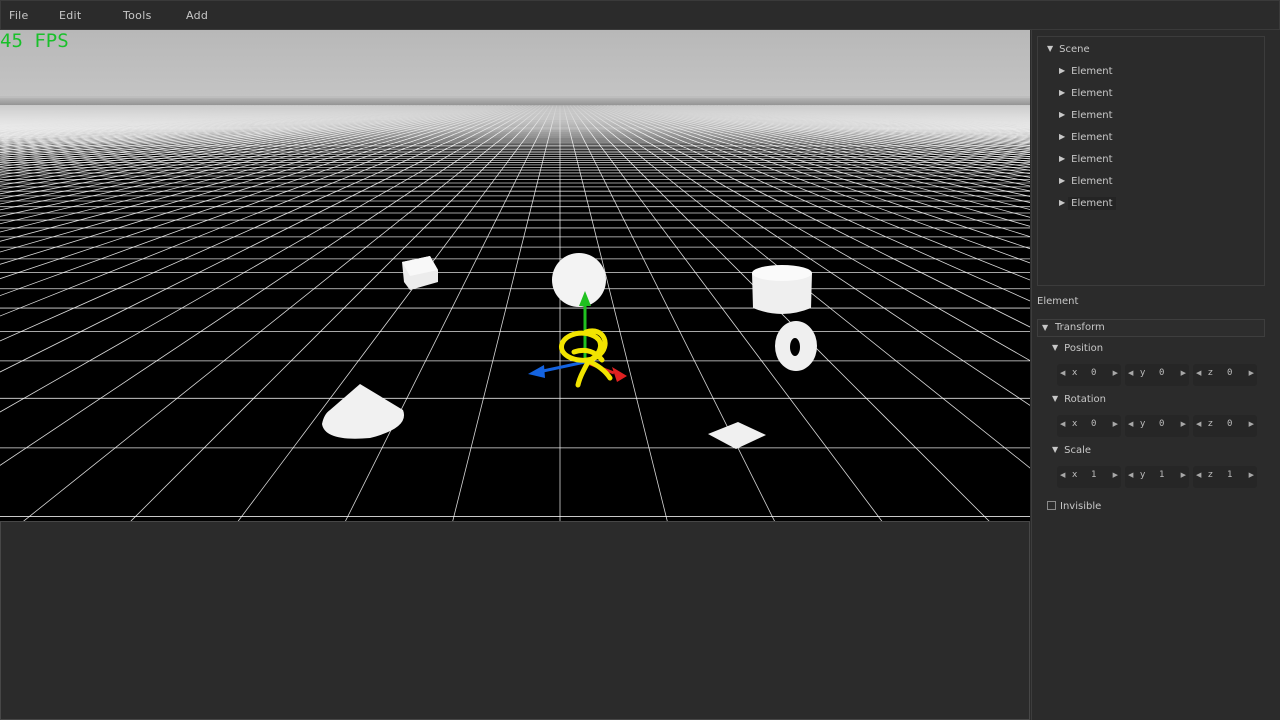 Image resolution: width=1280 pixels, height=720 pixels. I want to click on horizon-fade, so click(515, 117).